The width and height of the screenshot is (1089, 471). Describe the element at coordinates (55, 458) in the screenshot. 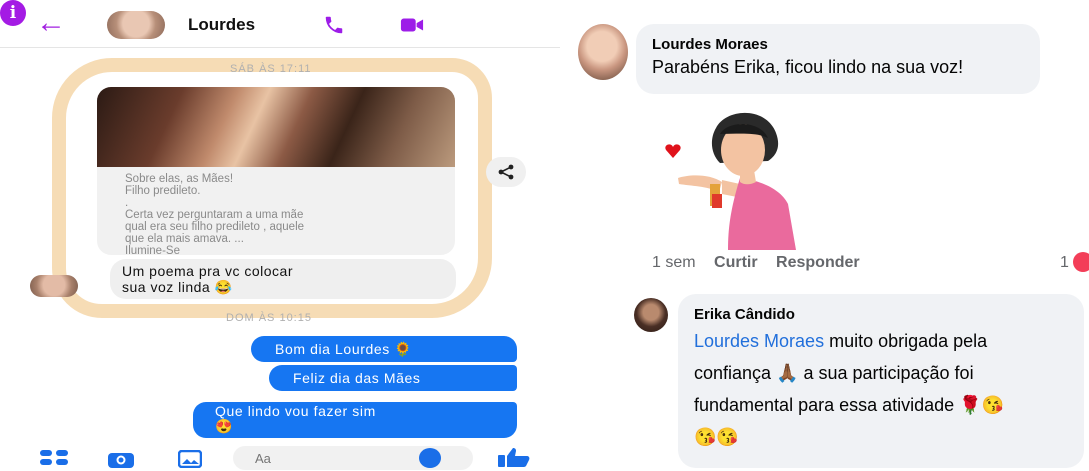

I see `apps-icon` at that location.